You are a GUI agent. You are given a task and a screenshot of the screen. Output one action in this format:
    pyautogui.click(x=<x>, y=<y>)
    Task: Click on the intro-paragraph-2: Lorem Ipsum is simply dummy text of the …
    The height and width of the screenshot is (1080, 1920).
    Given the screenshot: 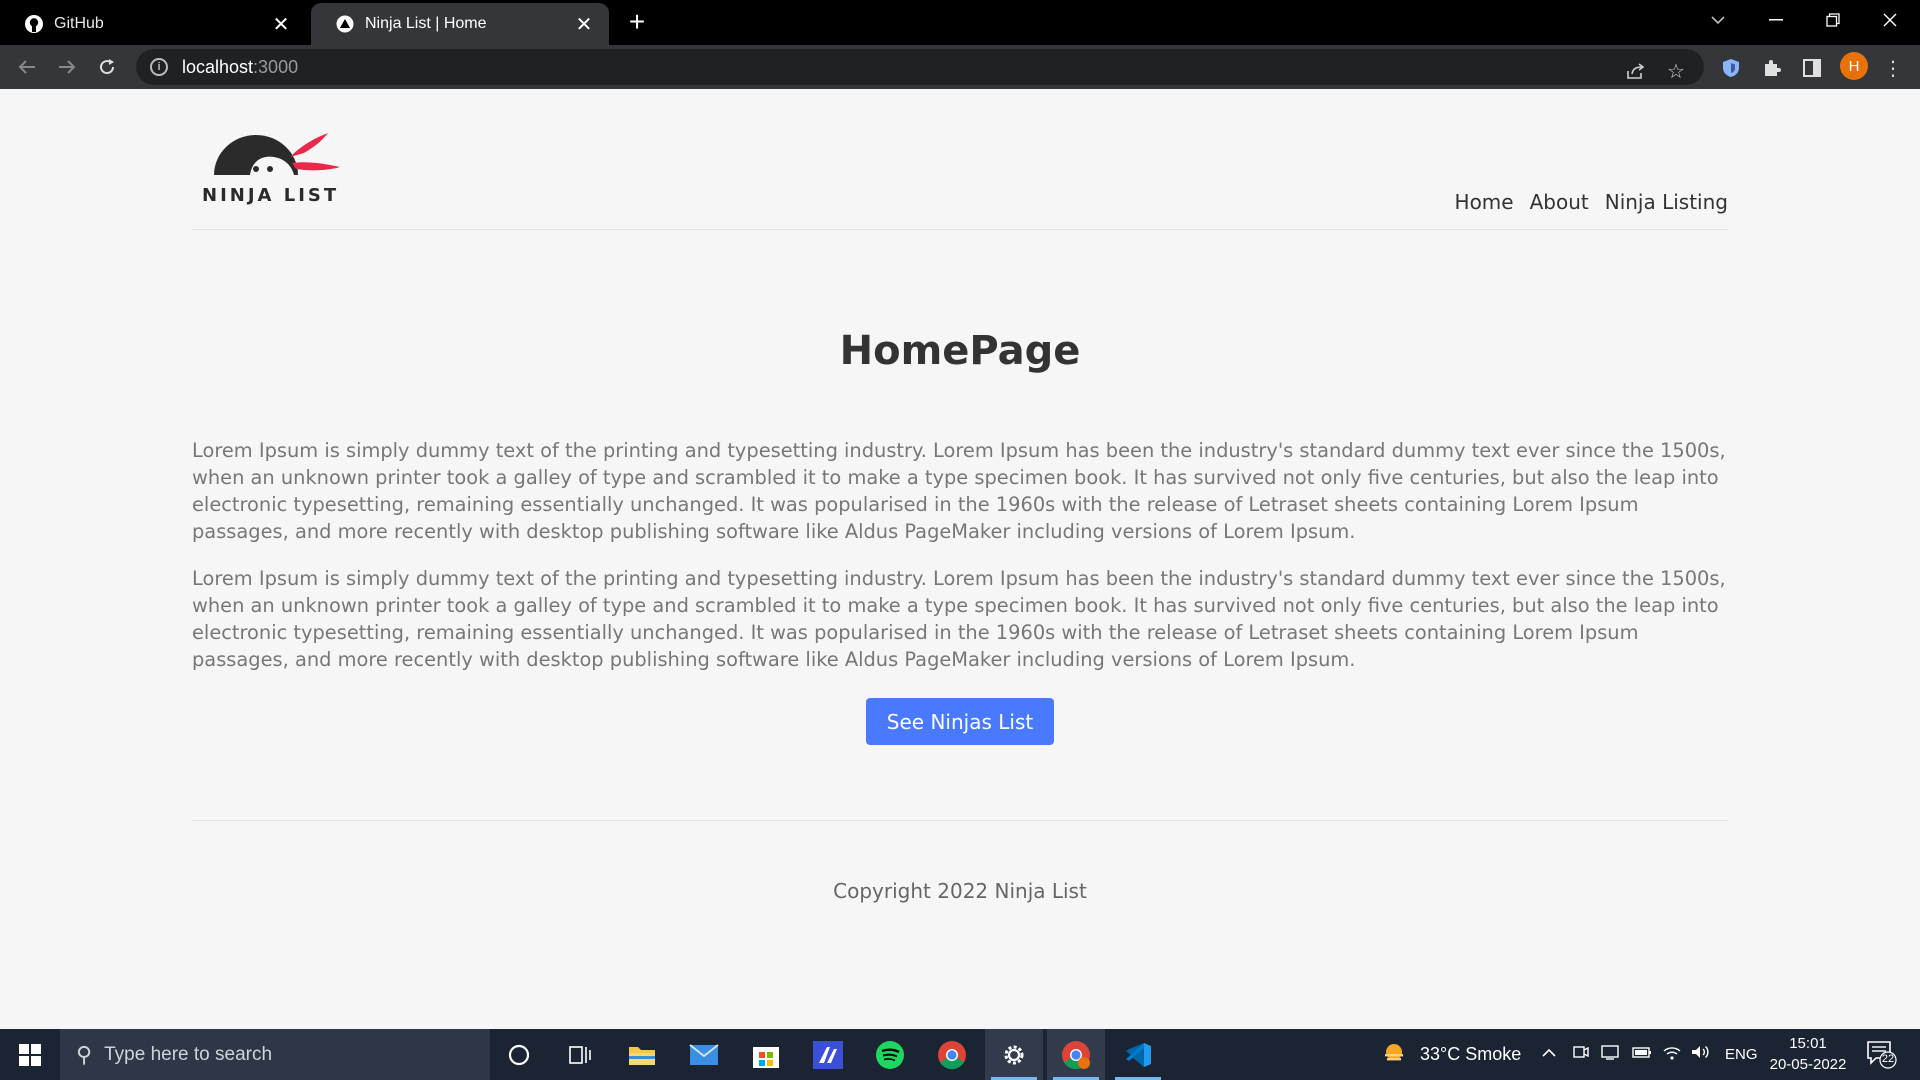 What is the action you would take?
    pyautogui.click(x=959, y=619)
    